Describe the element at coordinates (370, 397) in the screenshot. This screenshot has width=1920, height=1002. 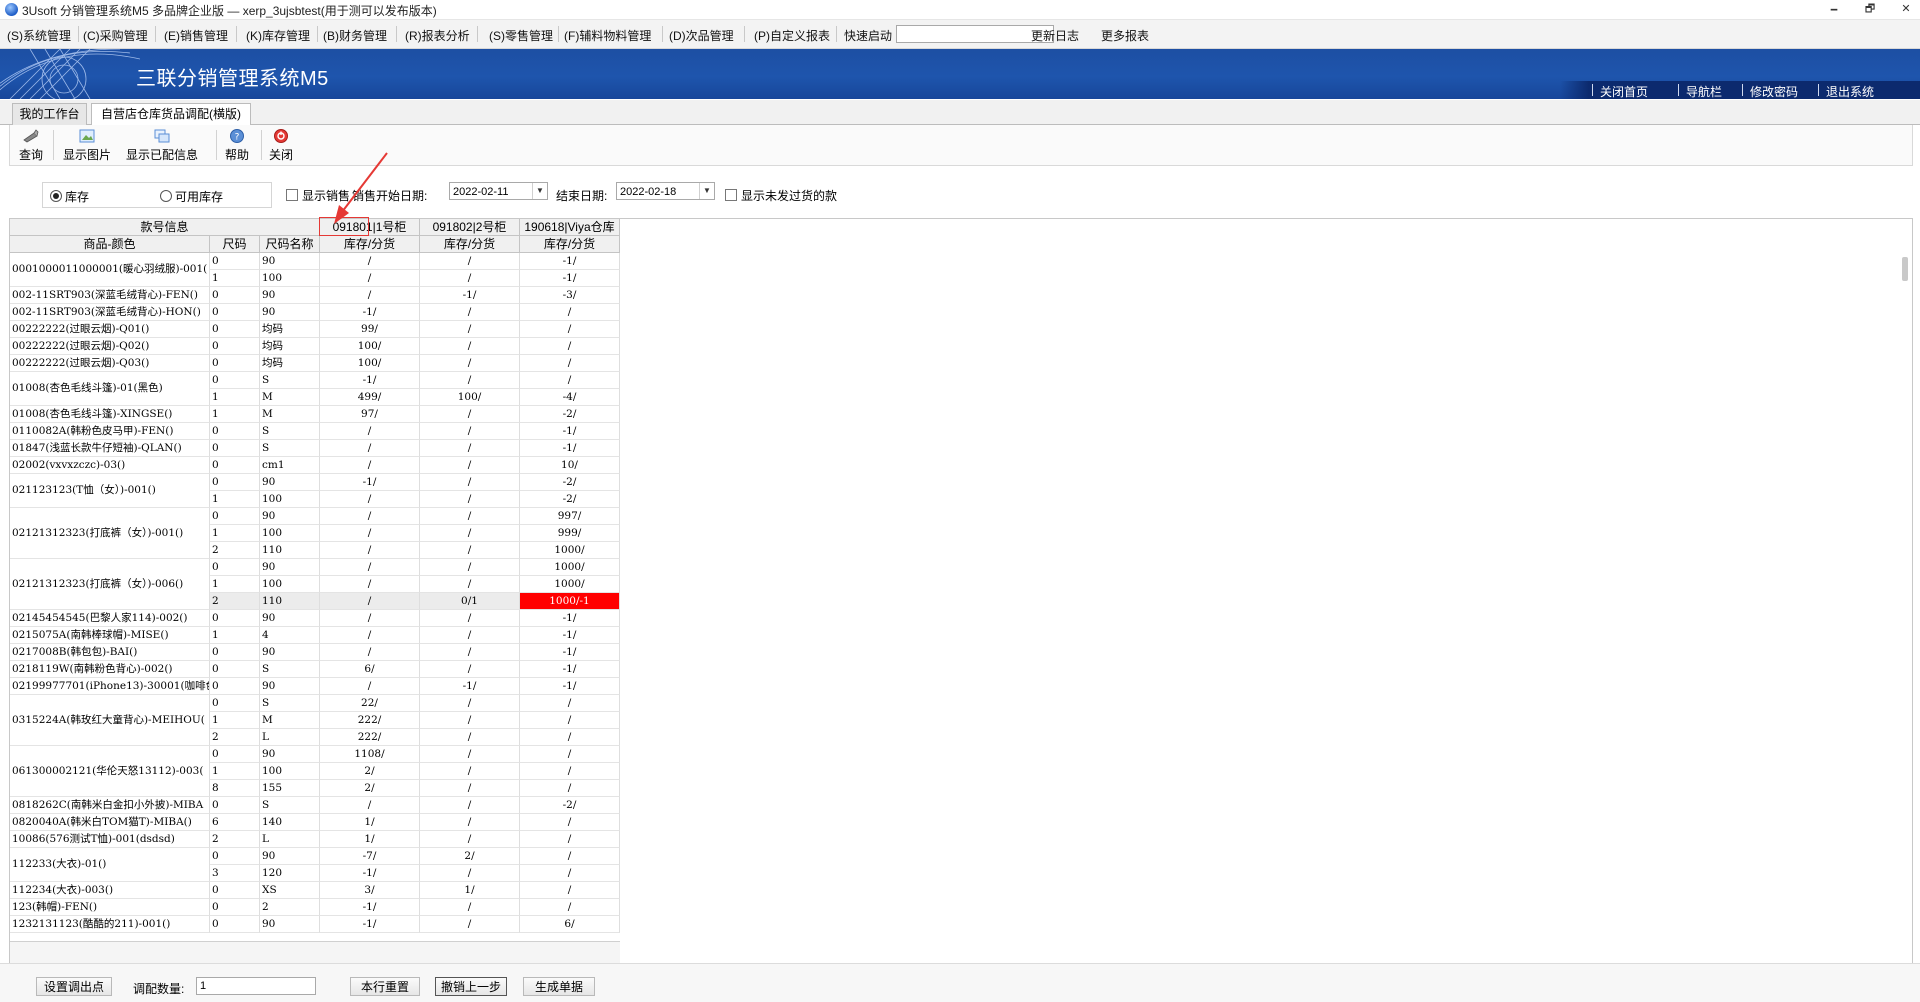
I see `stock-alloc-cell-1: 499/` at that location.